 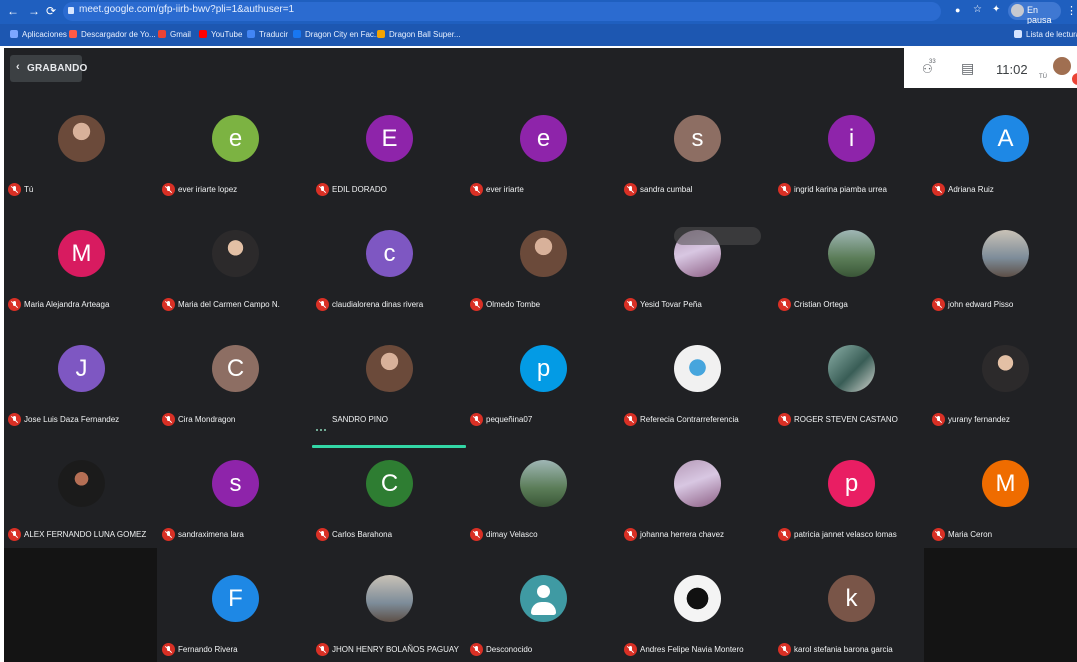 I want to click on extensions-icon: ✦, so click(x=996, y=9).